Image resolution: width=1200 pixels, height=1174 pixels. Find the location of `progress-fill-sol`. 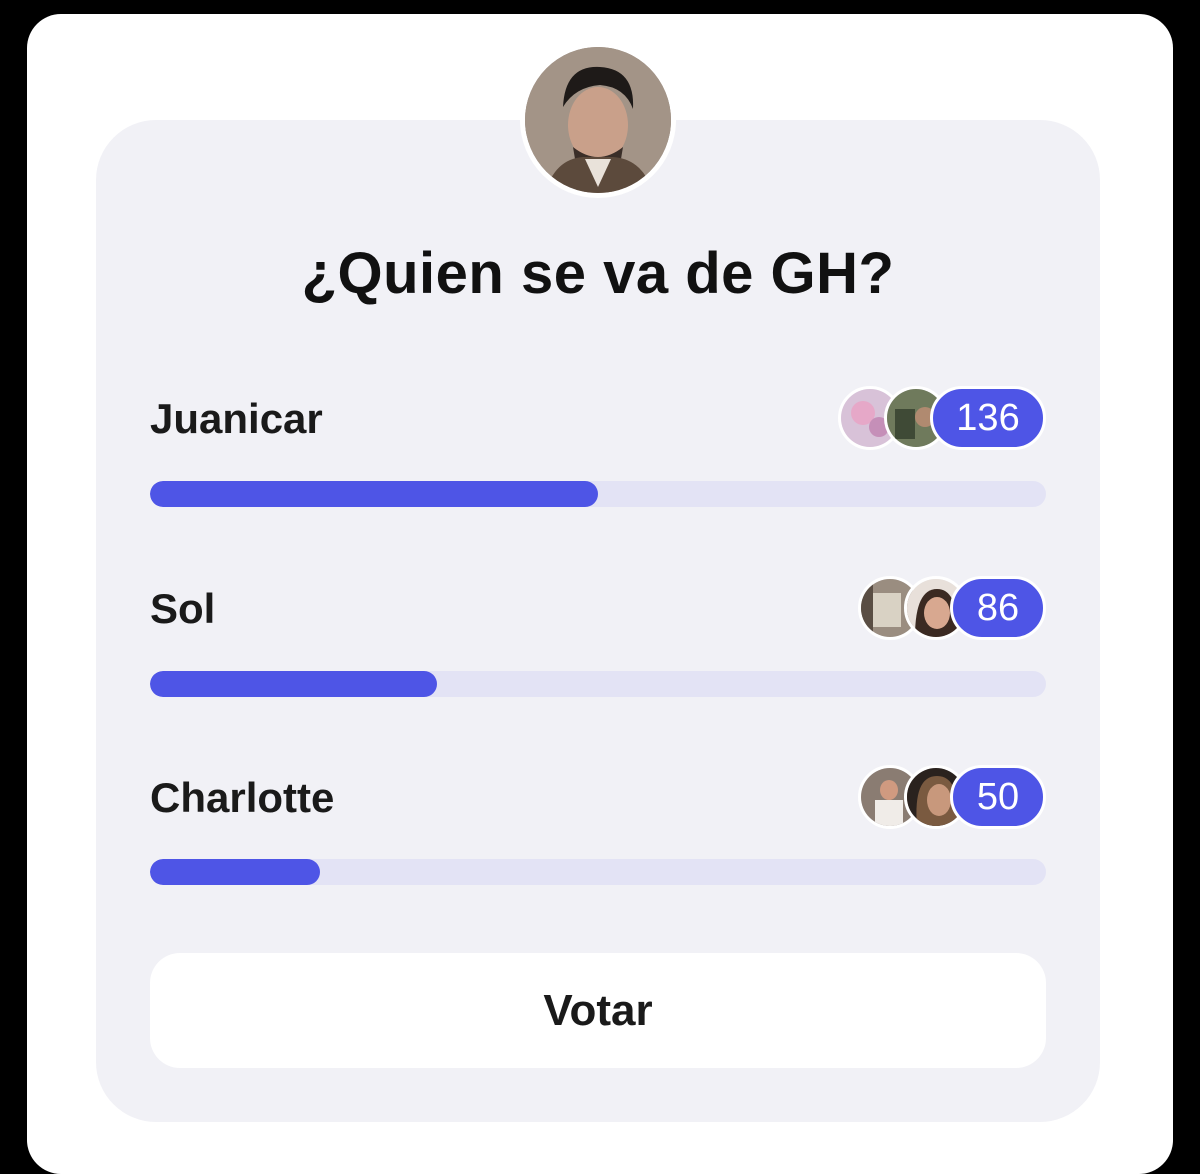

progress-fill-sol is located at coordinates (293, 684).